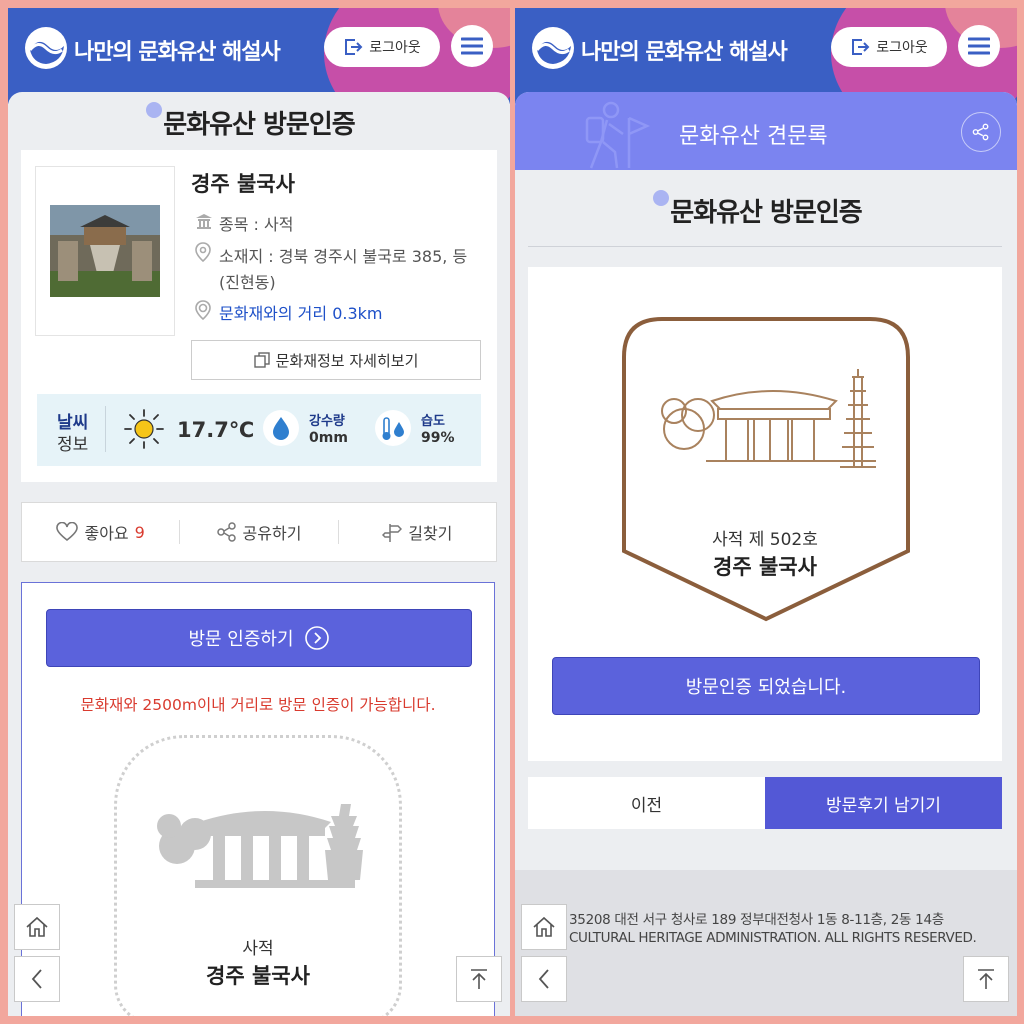 The width and height of the screenshot is (1024, 1024). What do you see at coordinates (203, 310) in the screenshot?
I see `distance-pin-icon` at bounding box center [203, 310].